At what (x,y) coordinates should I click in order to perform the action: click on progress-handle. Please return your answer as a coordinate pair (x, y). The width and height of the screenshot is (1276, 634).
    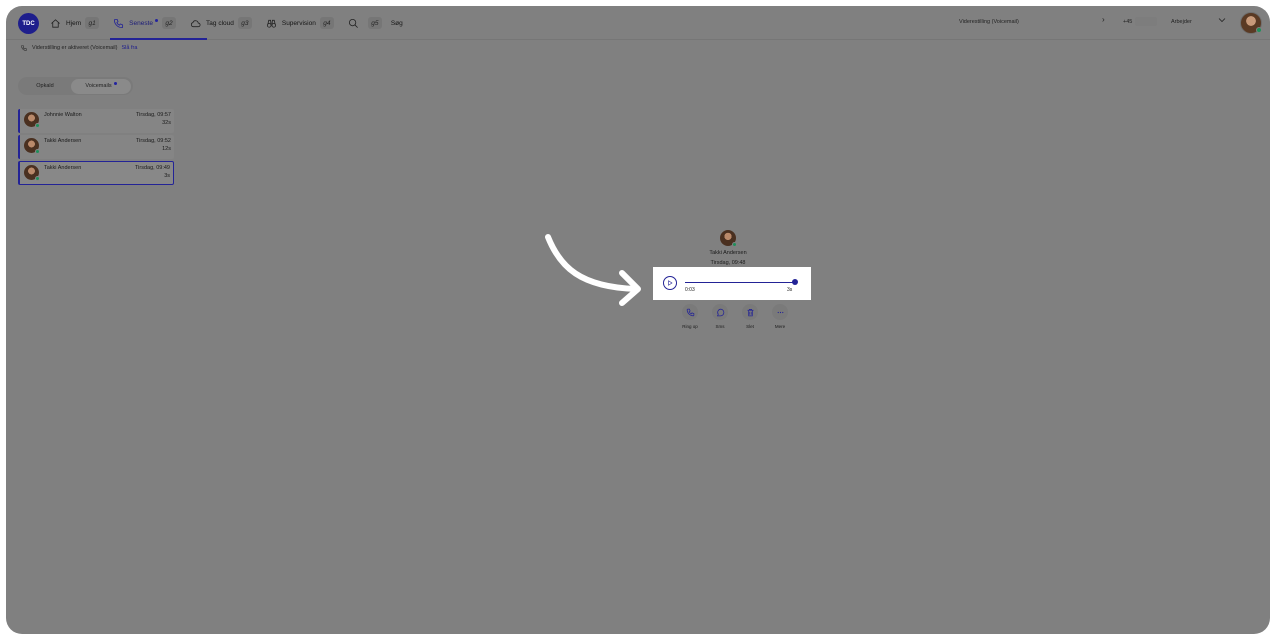
    Looking at the image, I should click on (795, 282).